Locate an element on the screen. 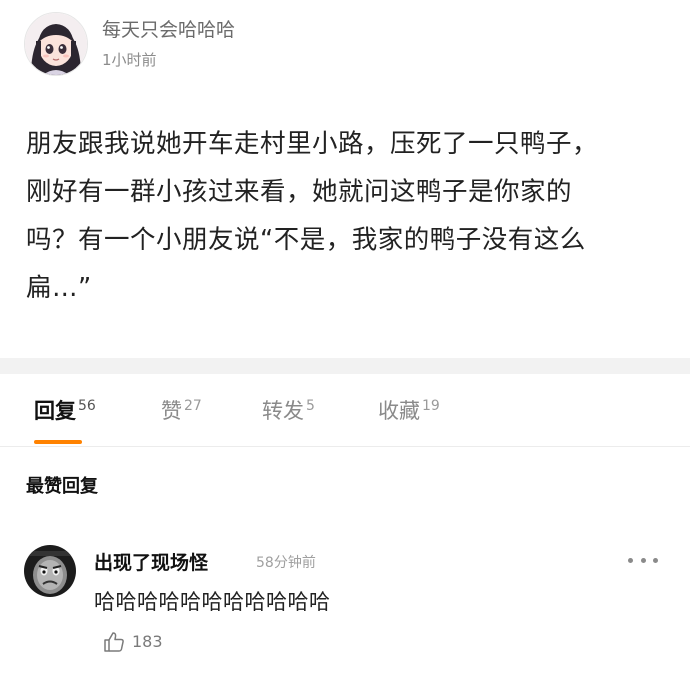  post-header: 每天只会哈哈哈 1小时前 is located at coordinates (129, 44).